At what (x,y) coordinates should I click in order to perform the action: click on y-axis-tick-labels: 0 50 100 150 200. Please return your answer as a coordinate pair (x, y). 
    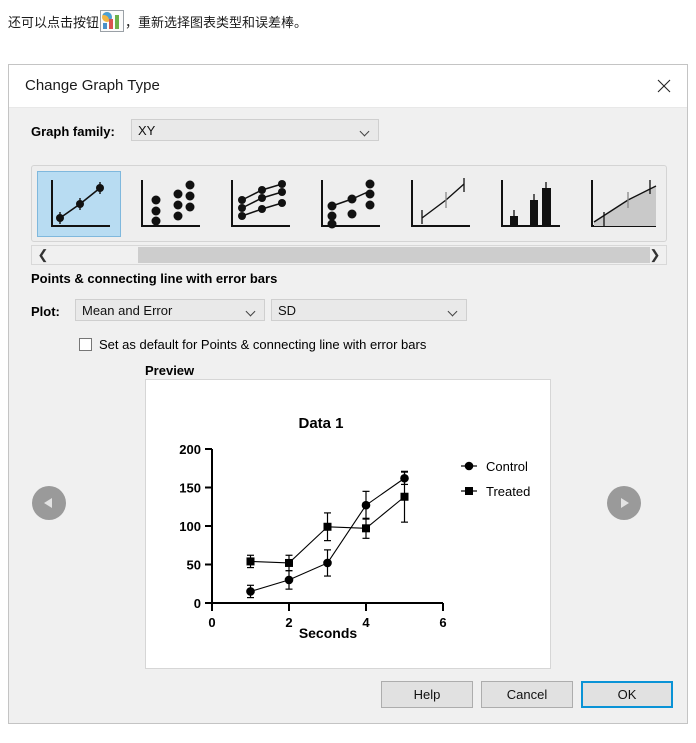
    Looking at the image, I should click on (190, 526).